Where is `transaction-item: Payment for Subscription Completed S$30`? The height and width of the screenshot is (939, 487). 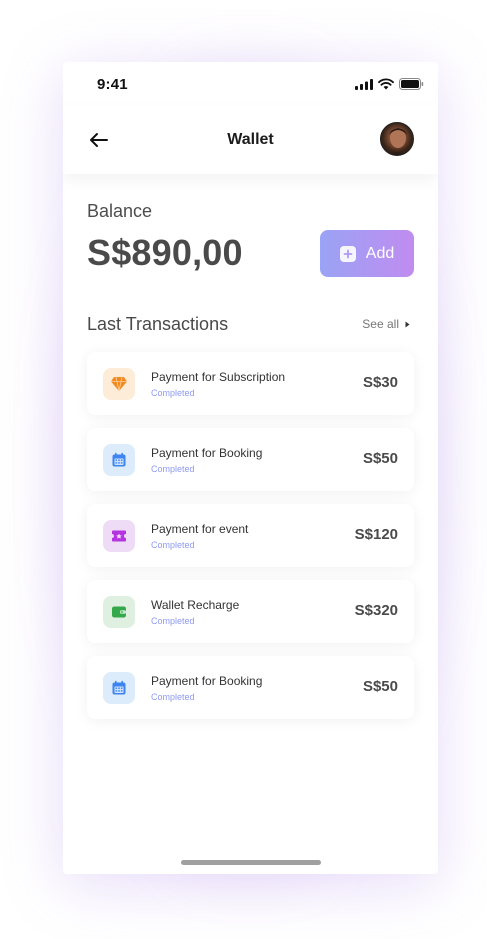
transaction-item: Payment for Subscription Completed S$30 is located at coordinates (250, 383).